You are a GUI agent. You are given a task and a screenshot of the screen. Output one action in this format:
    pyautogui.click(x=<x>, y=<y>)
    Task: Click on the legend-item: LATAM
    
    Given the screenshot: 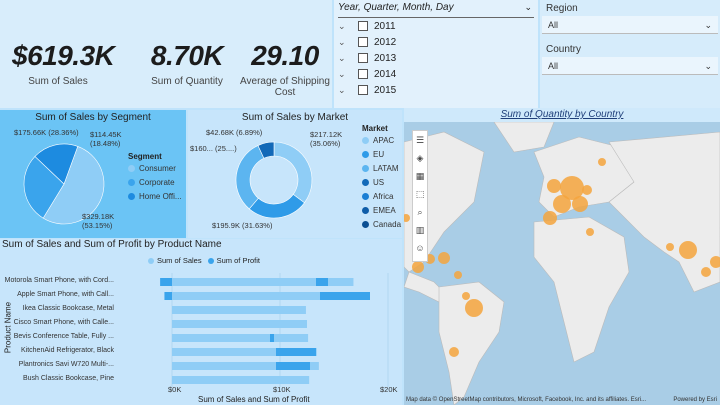 What is the action you would take?
    pyautogui.click(x=381, y=168)
    